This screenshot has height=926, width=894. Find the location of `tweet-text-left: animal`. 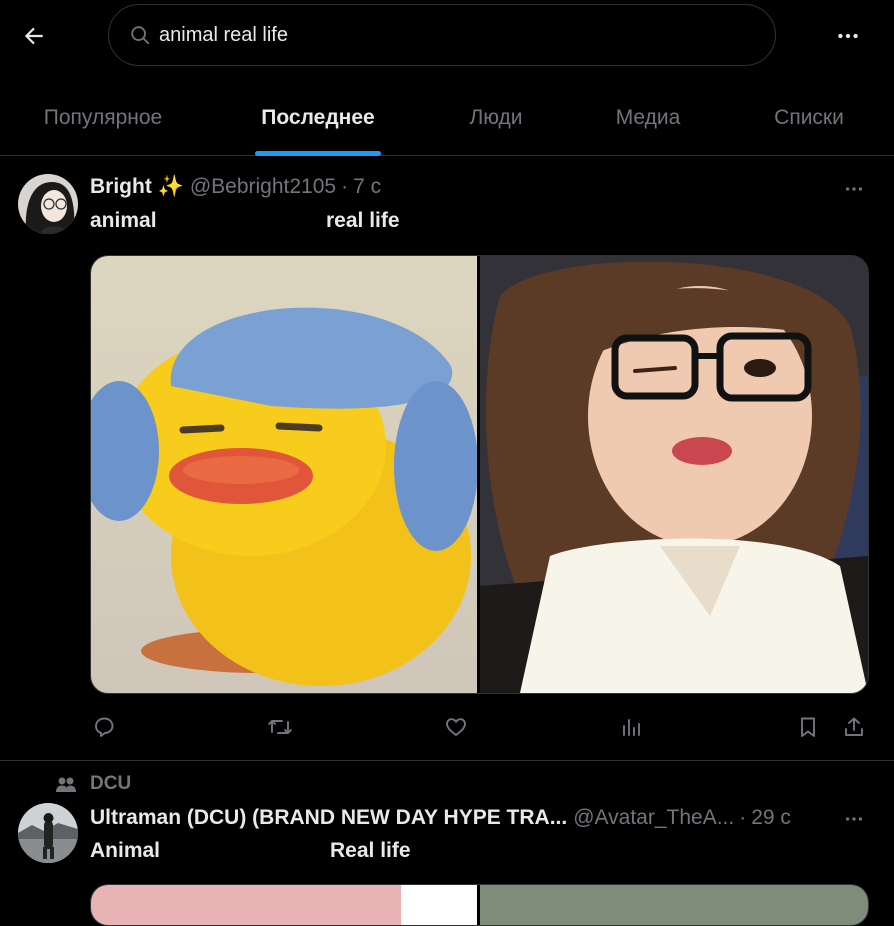

tweet-text-left: animal is located at coordinates (123, 220).